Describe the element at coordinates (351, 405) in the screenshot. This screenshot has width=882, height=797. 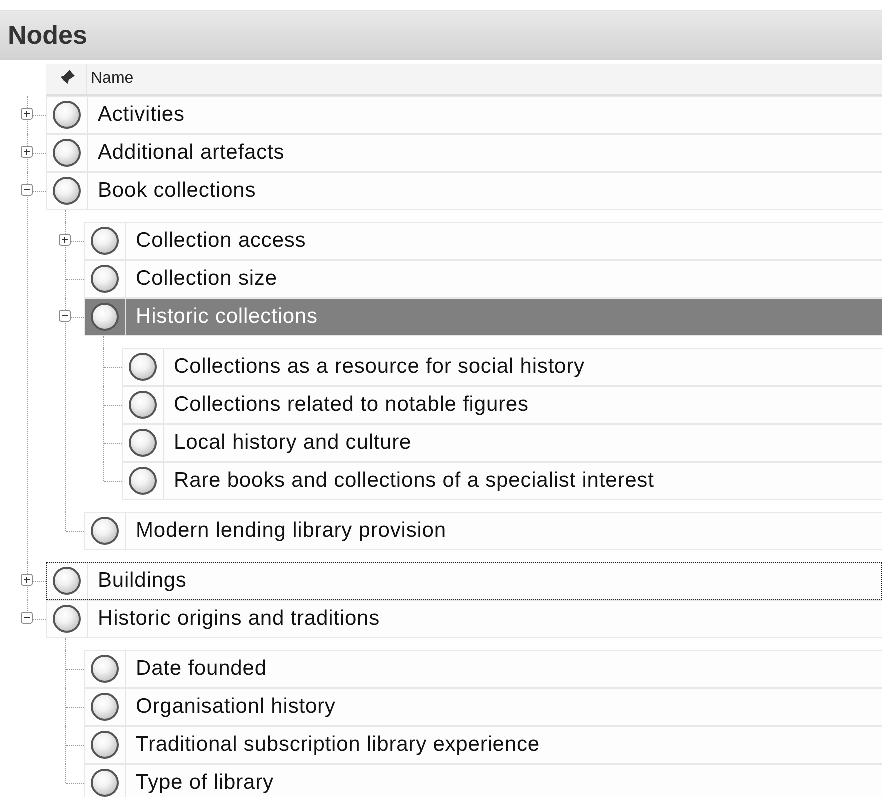
I see `node-label: Collections related to notable figures` at that location.